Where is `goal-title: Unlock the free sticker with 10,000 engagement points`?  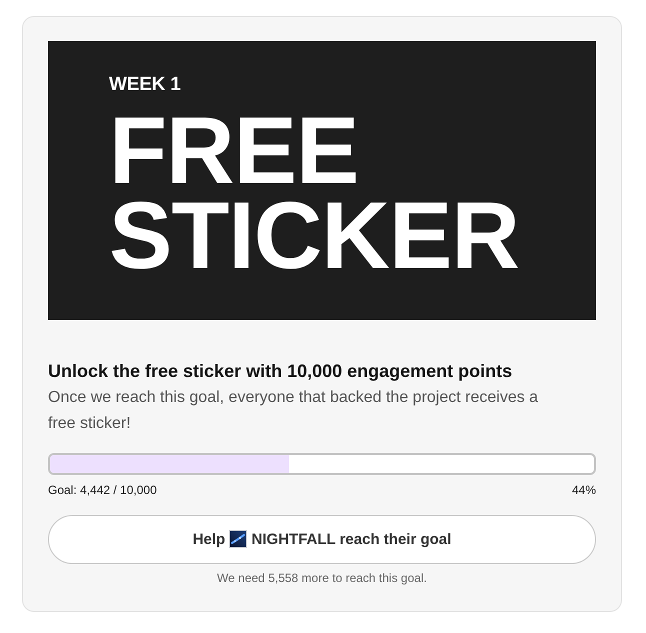
goal-title: Unlock the free sticker with 10,000 engagement points is located at coordinates (280, 371).